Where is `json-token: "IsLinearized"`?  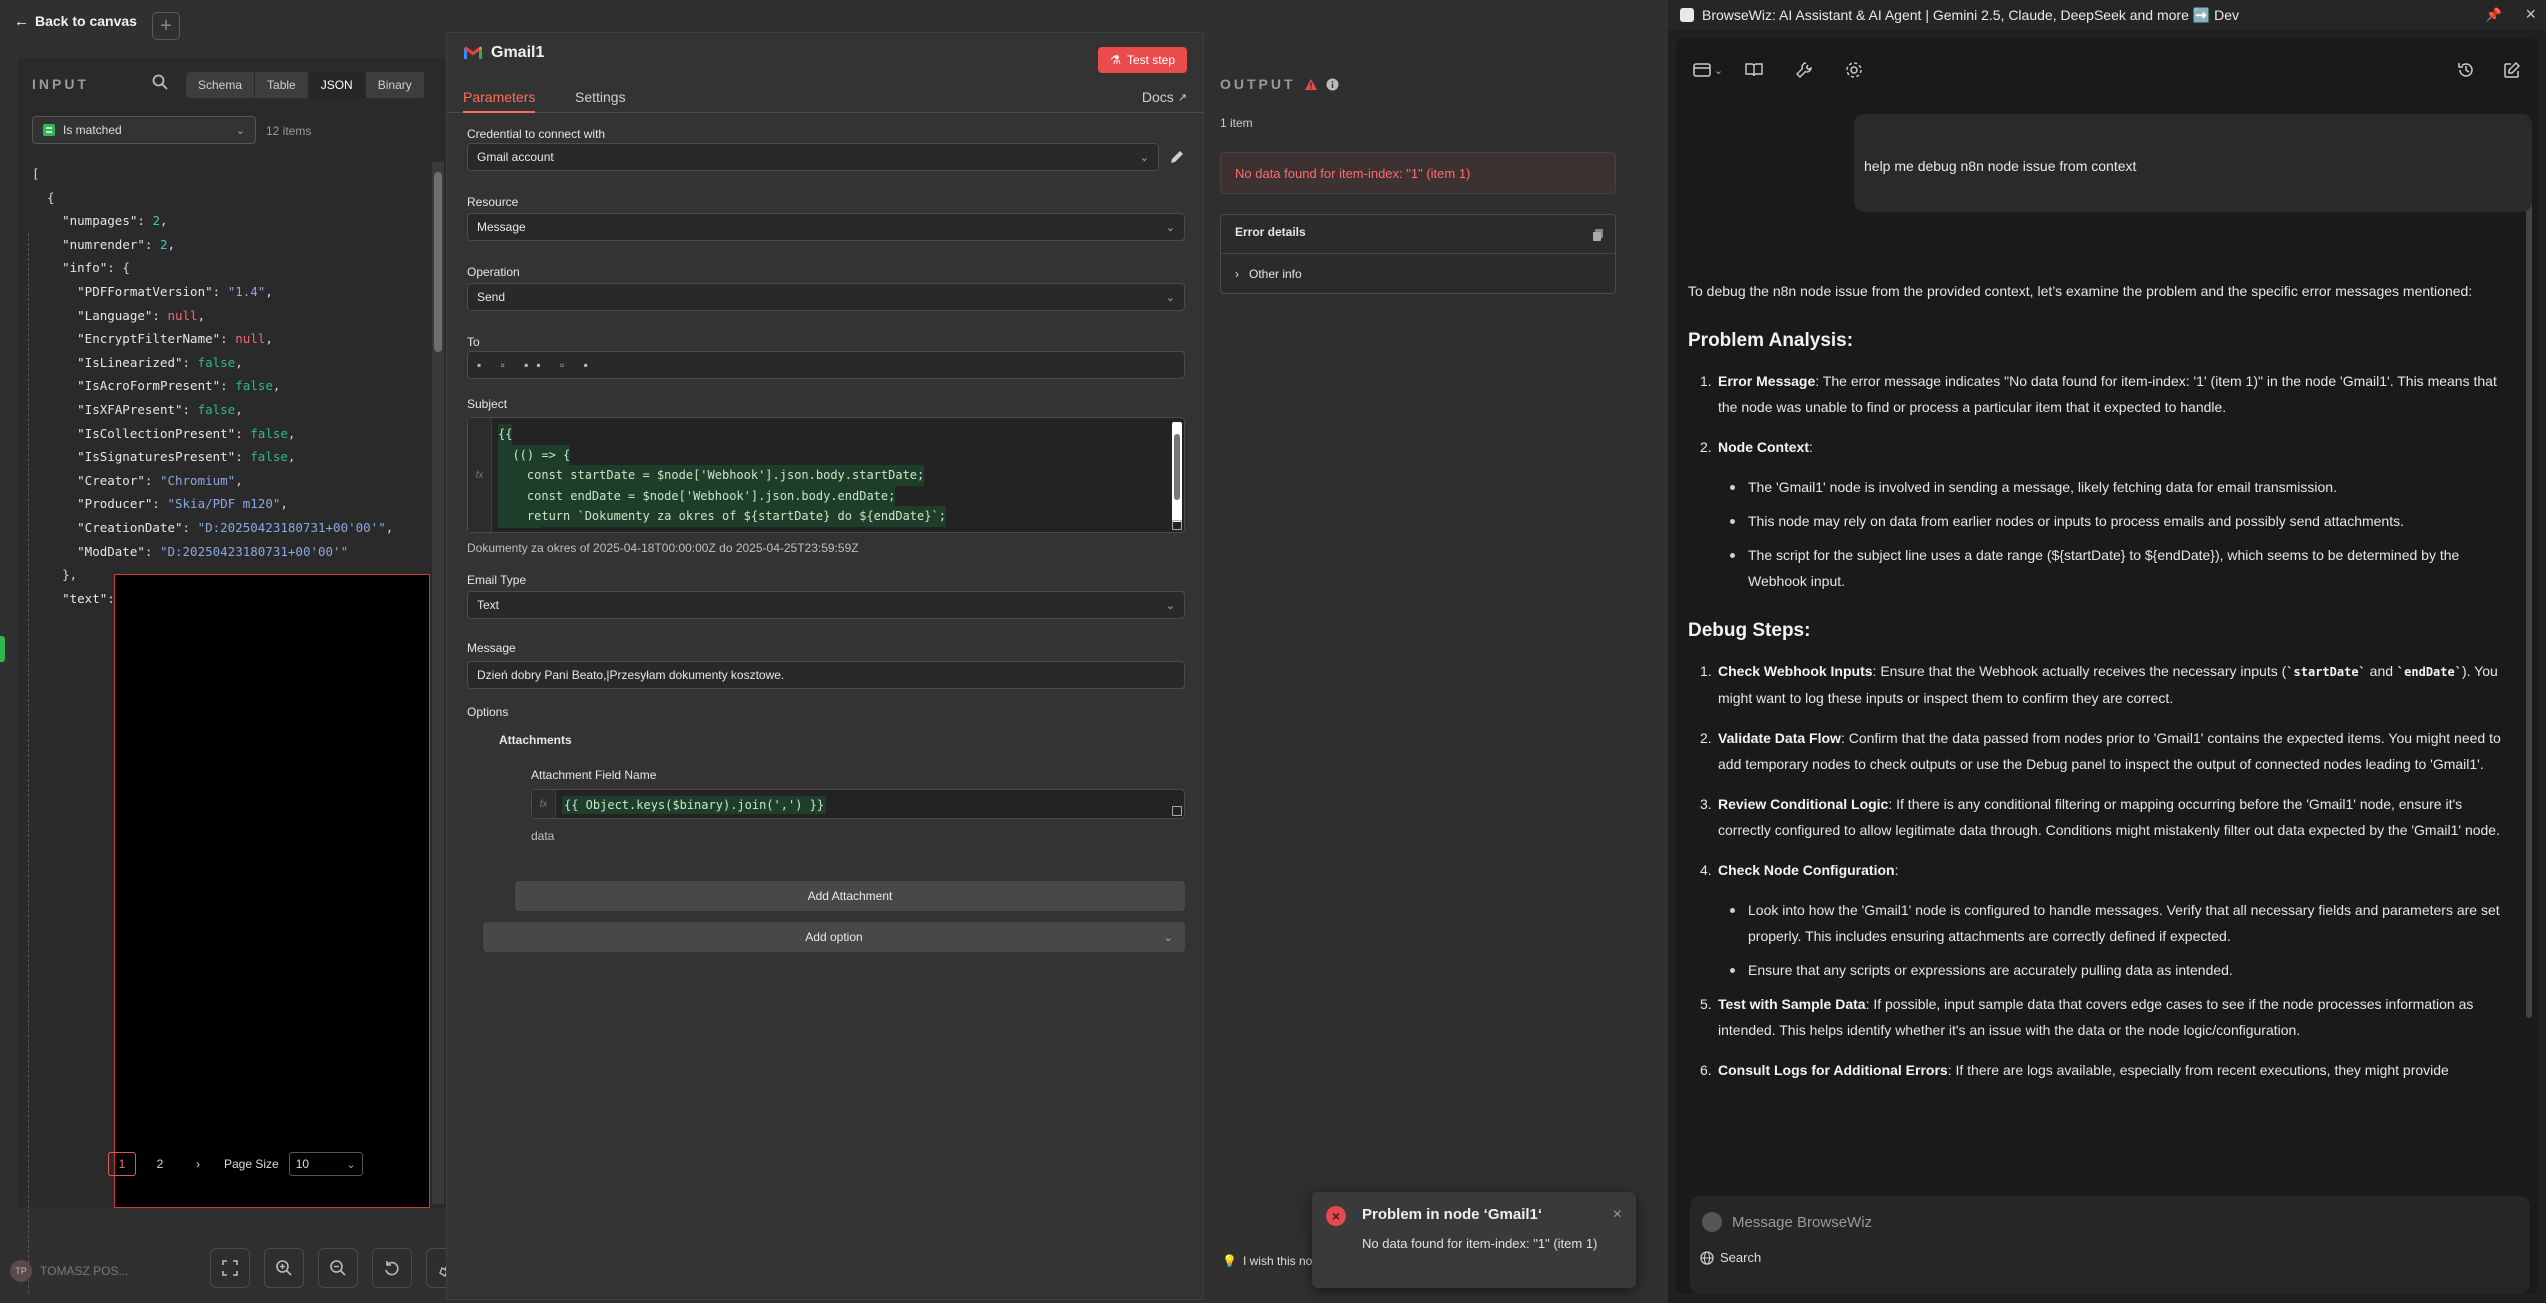 json-token: "IsLinearized" is located at coordinates (130, 362).